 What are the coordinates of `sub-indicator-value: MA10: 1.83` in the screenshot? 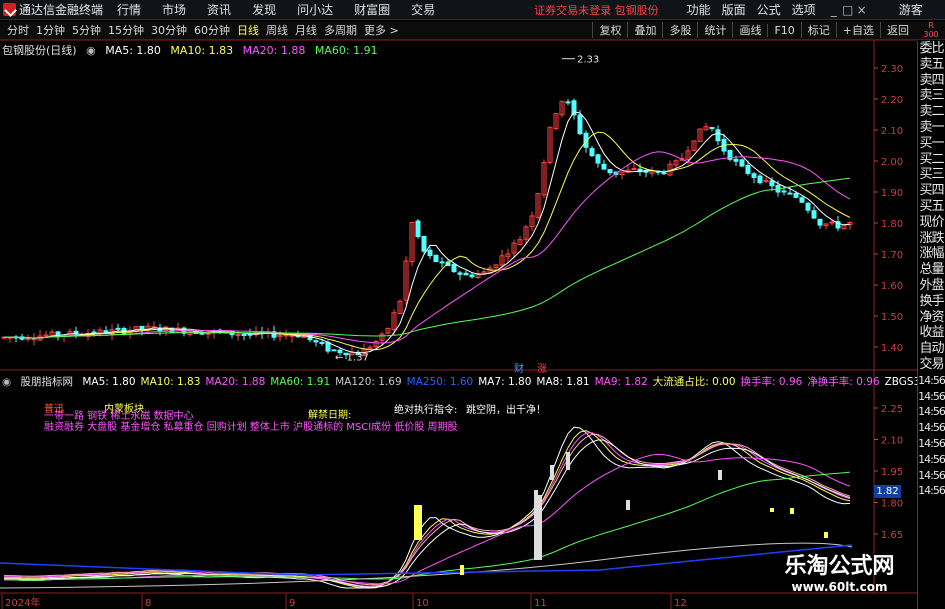 It's located at (170, 382).